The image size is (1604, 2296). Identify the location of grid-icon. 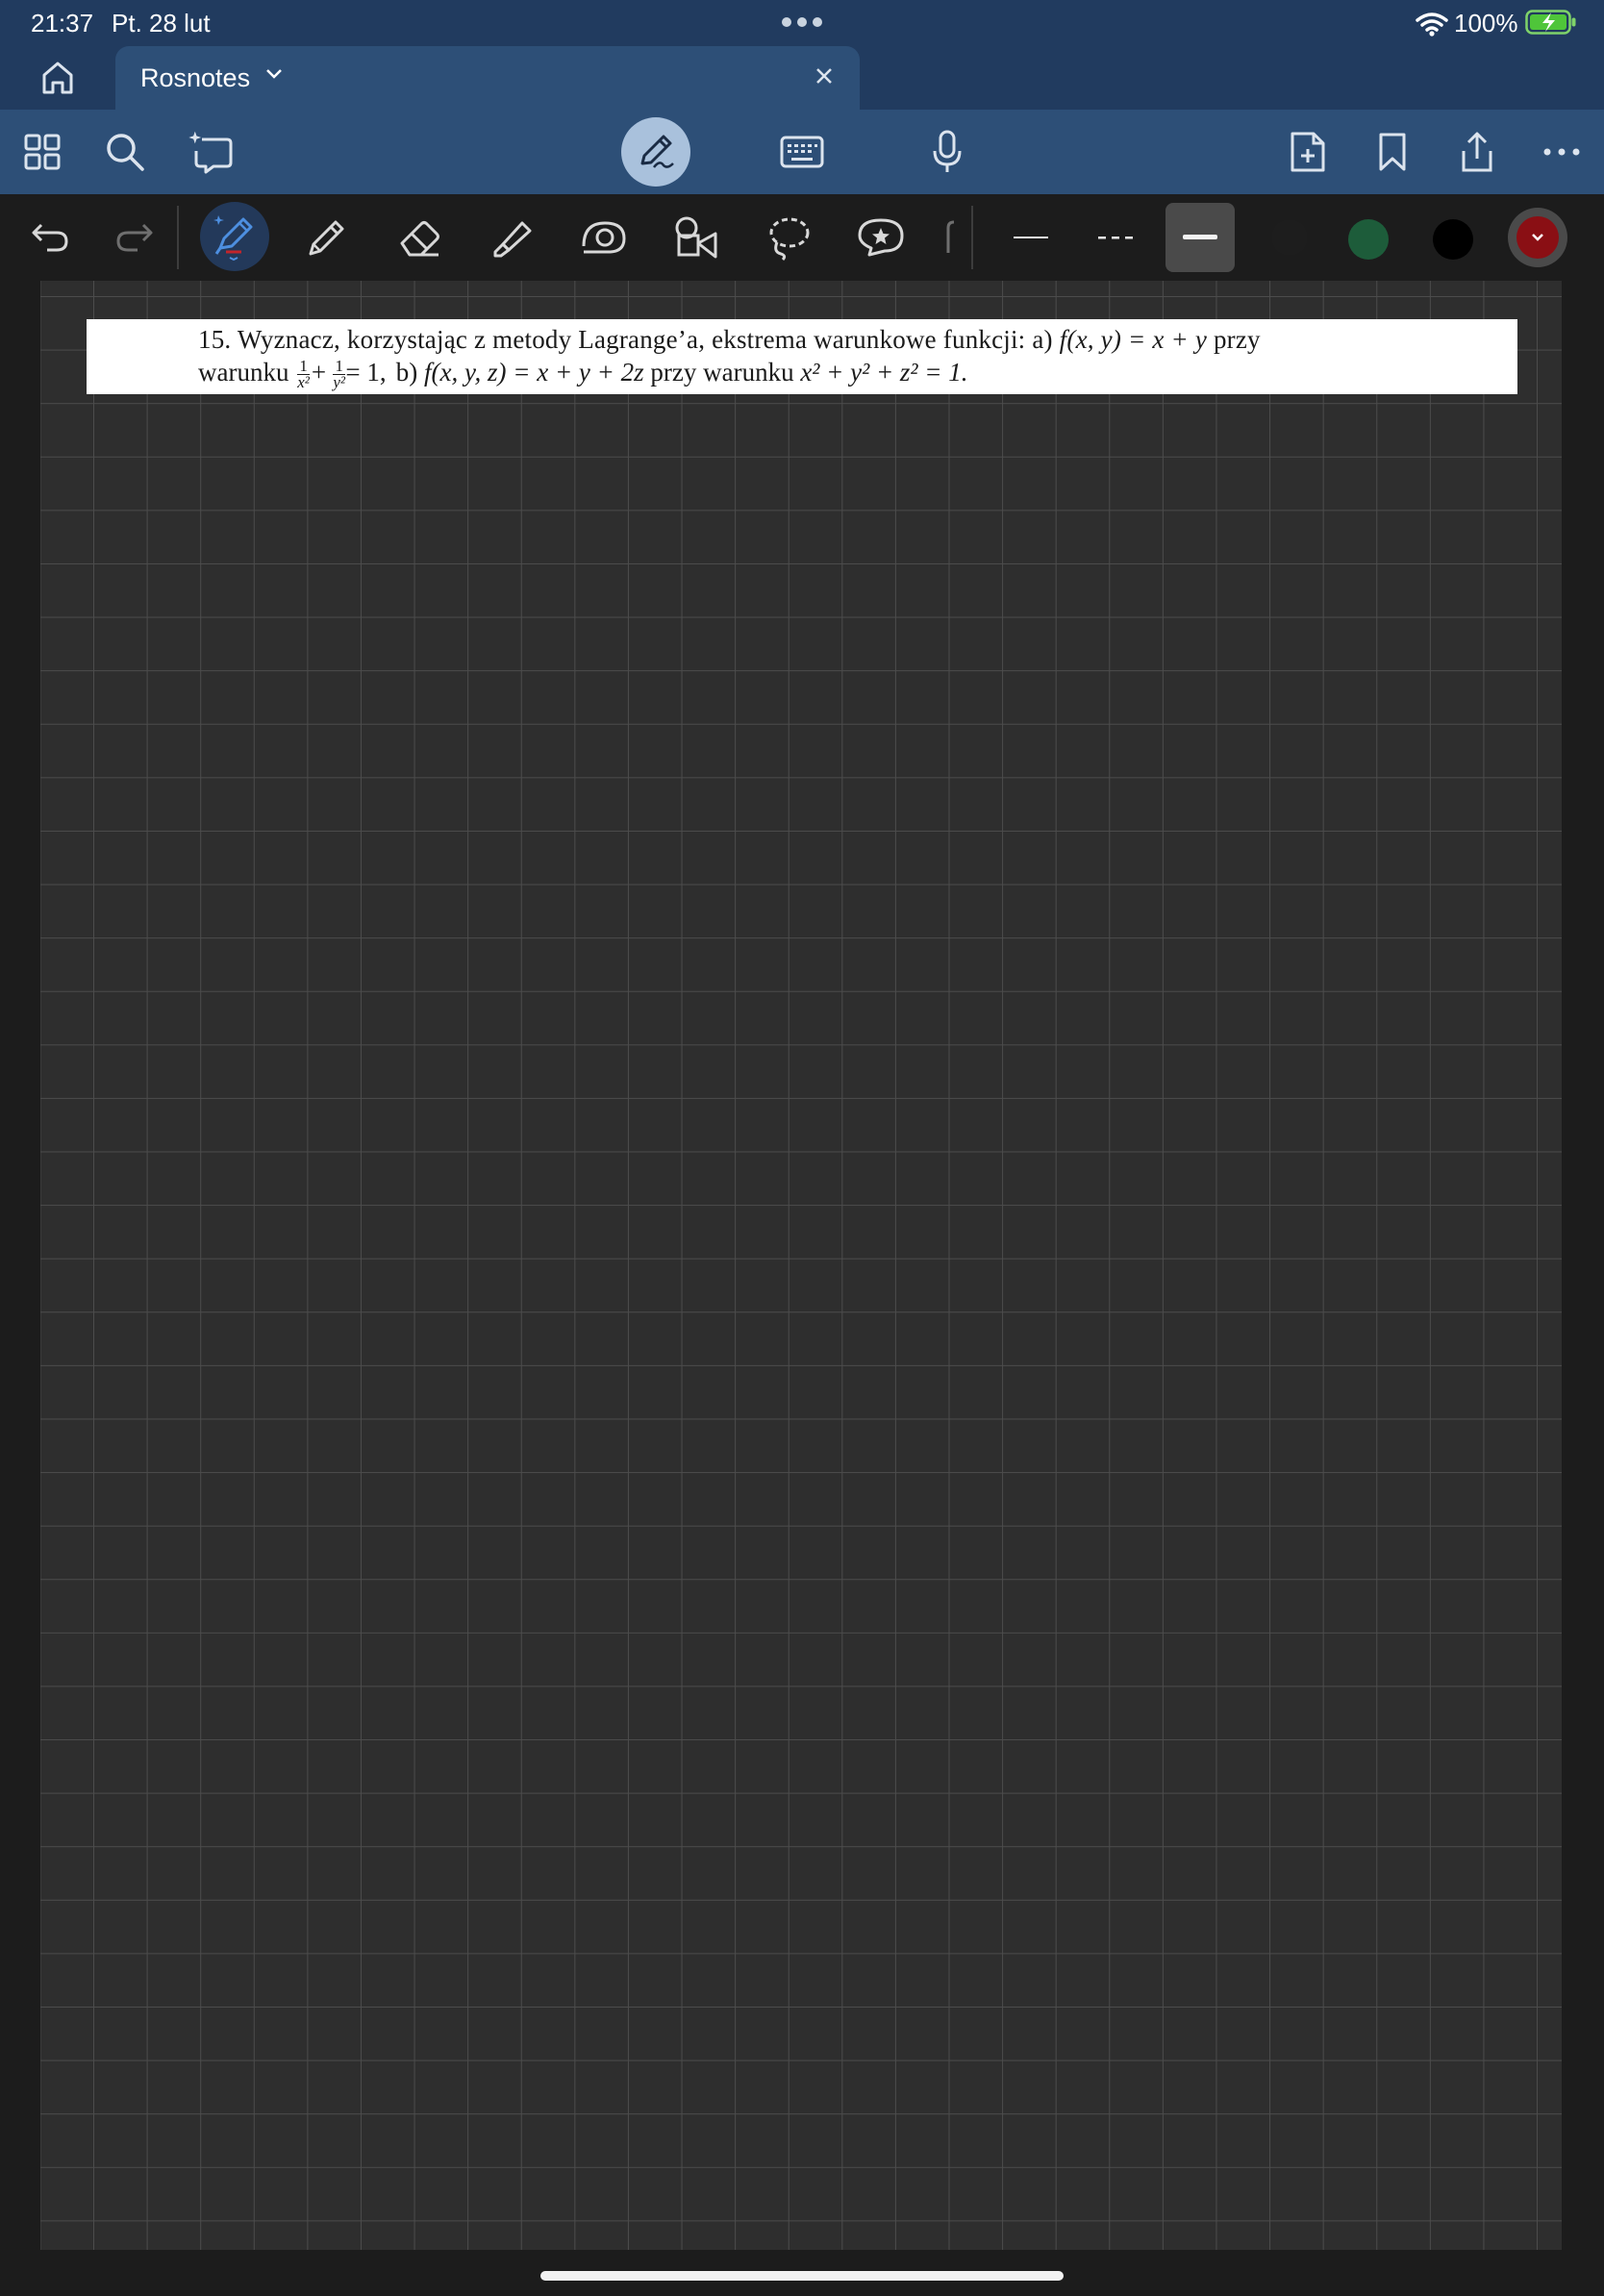
(42, 152).